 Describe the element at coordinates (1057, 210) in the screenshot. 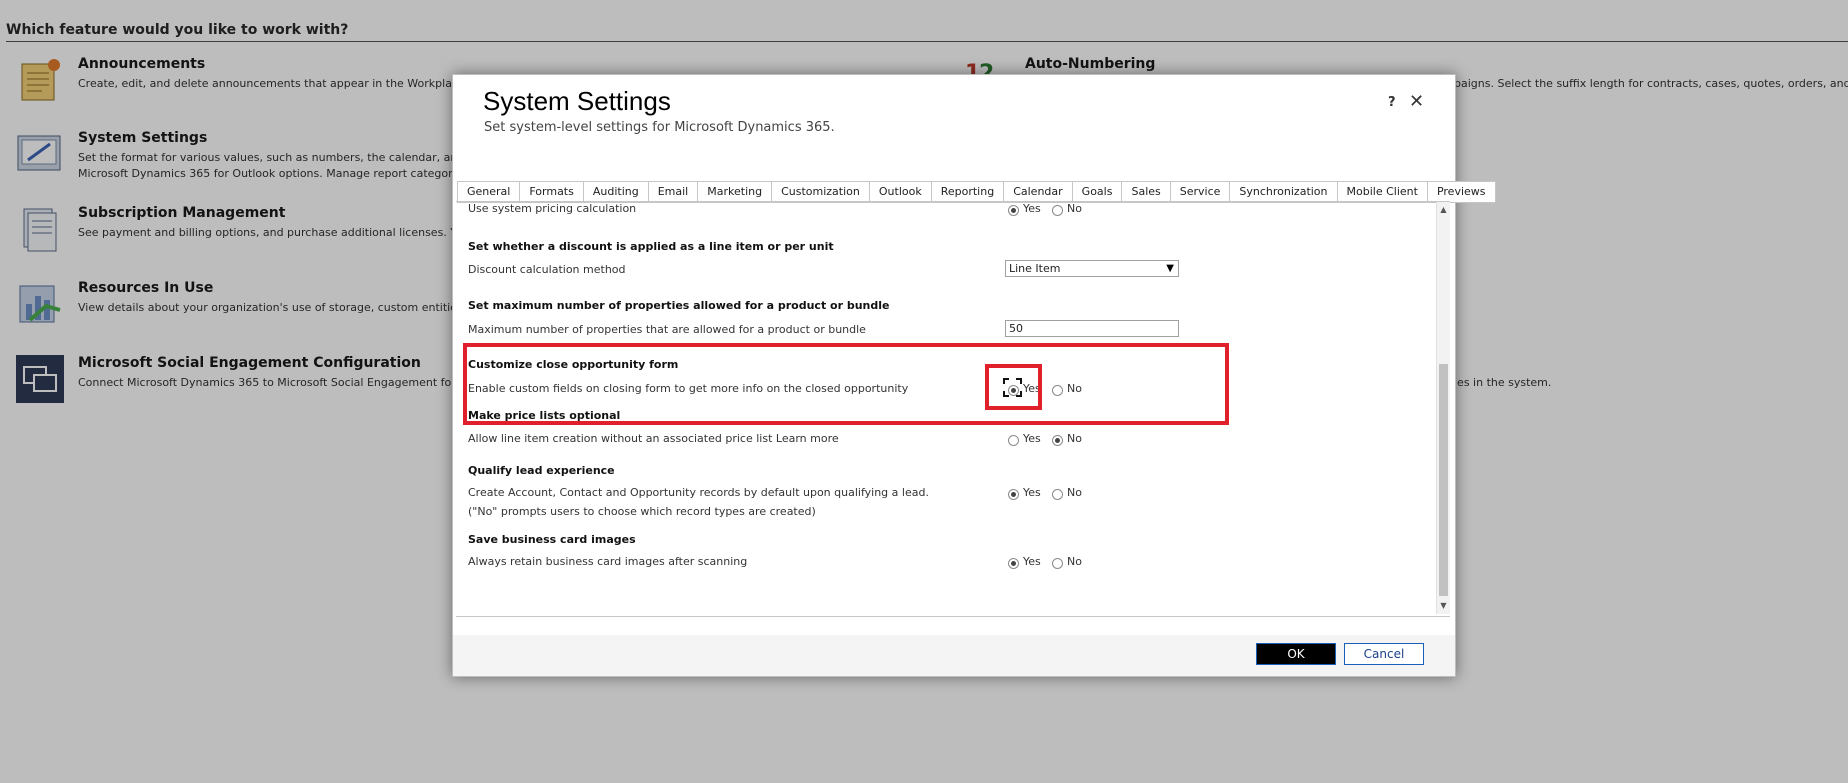

I see `pricing-no-radio` at that location.